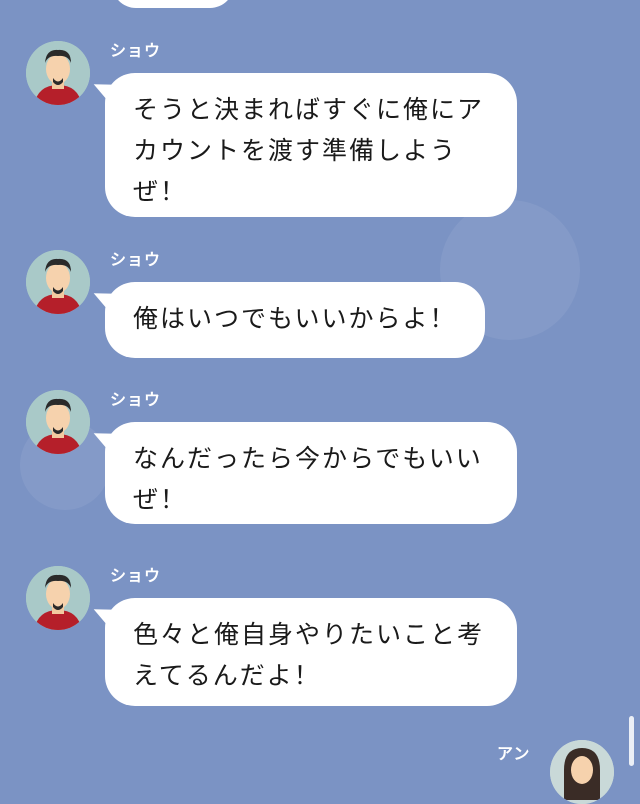 This screenshot has height=804, width=640. Describe the element at coordinates (308, 479) in the screenshot. I see `message-text: なんだったら今からでもいいぜ！` at that location.